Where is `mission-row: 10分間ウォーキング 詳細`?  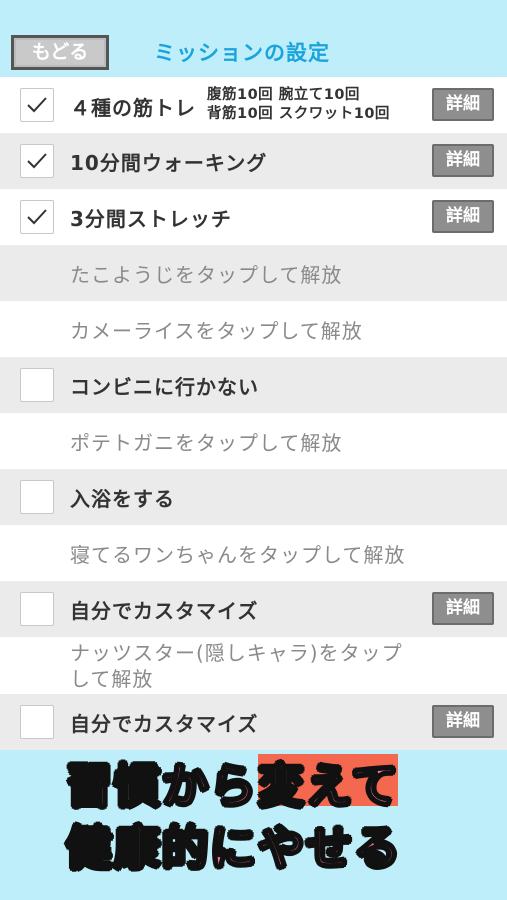 mission-row: 10分間ウォーキング 詳細 is located at coordinates (253, 161).